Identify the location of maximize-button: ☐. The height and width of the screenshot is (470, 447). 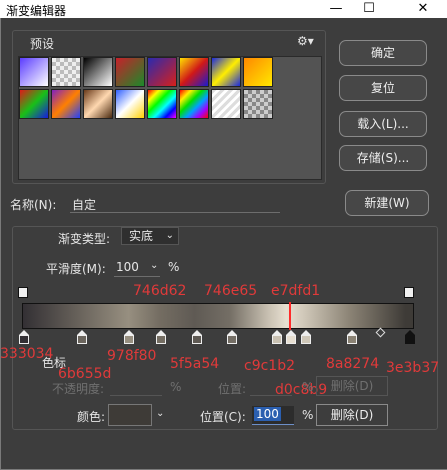
(369, 9).